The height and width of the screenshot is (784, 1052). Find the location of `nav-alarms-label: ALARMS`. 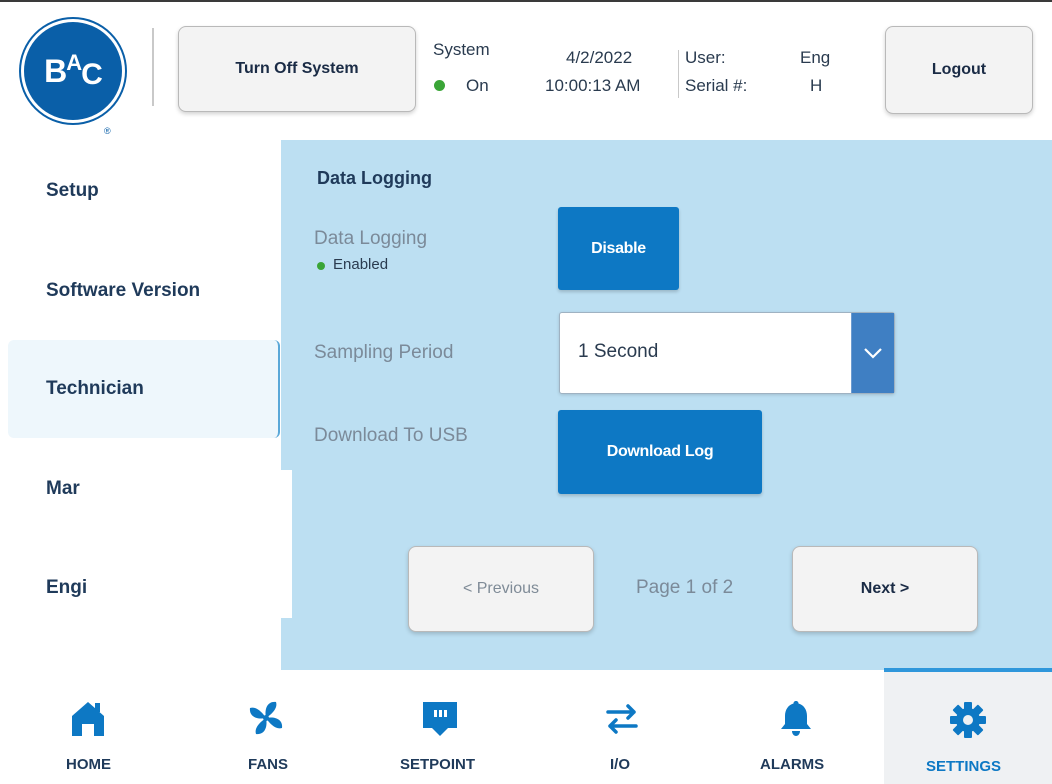

nav-alarms-label: ALARMS is located at coordinates (792, 764).